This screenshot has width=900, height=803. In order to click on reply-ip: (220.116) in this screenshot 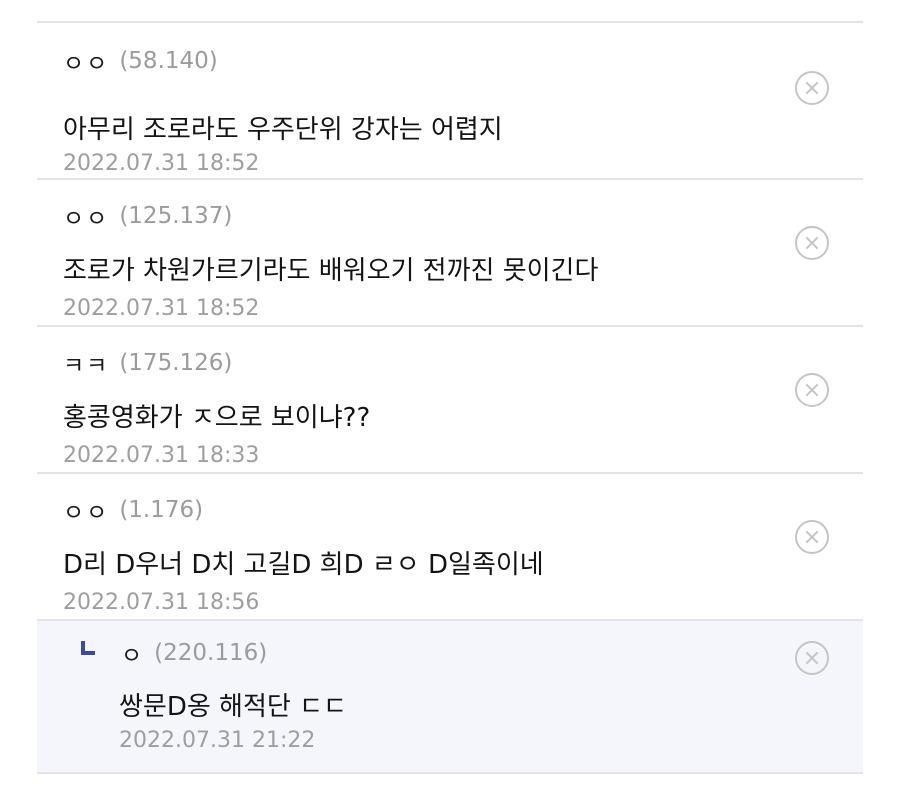, I will do `click(211, 653)`.